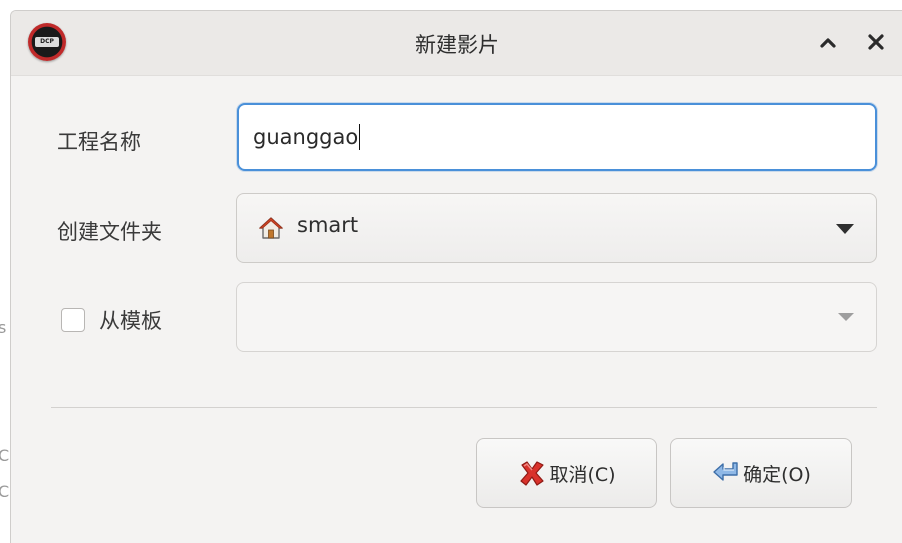  I want to click on home-icon, so click(271, 228).